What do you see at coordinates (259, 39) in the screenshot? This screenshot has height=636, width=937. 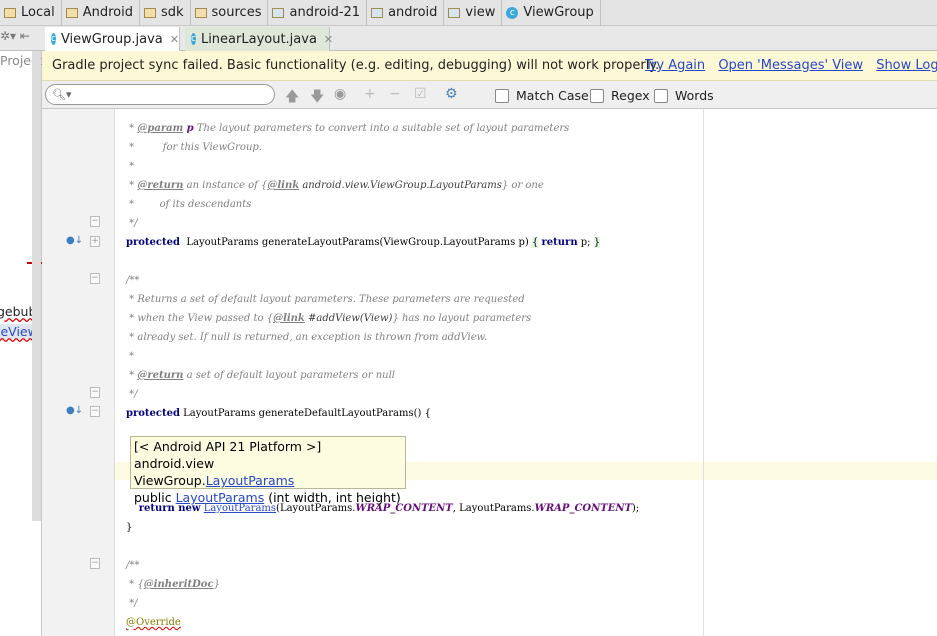 I see `tab-linearlayout-java: c LinearLayout.java ✕` at bounding box center [259, 39].